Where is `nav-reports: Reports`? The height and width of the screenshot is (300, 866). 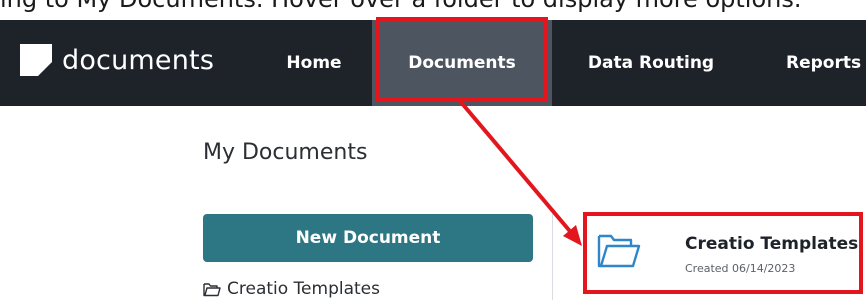 nav-reports: Reports is located at coordinates (817, 63).